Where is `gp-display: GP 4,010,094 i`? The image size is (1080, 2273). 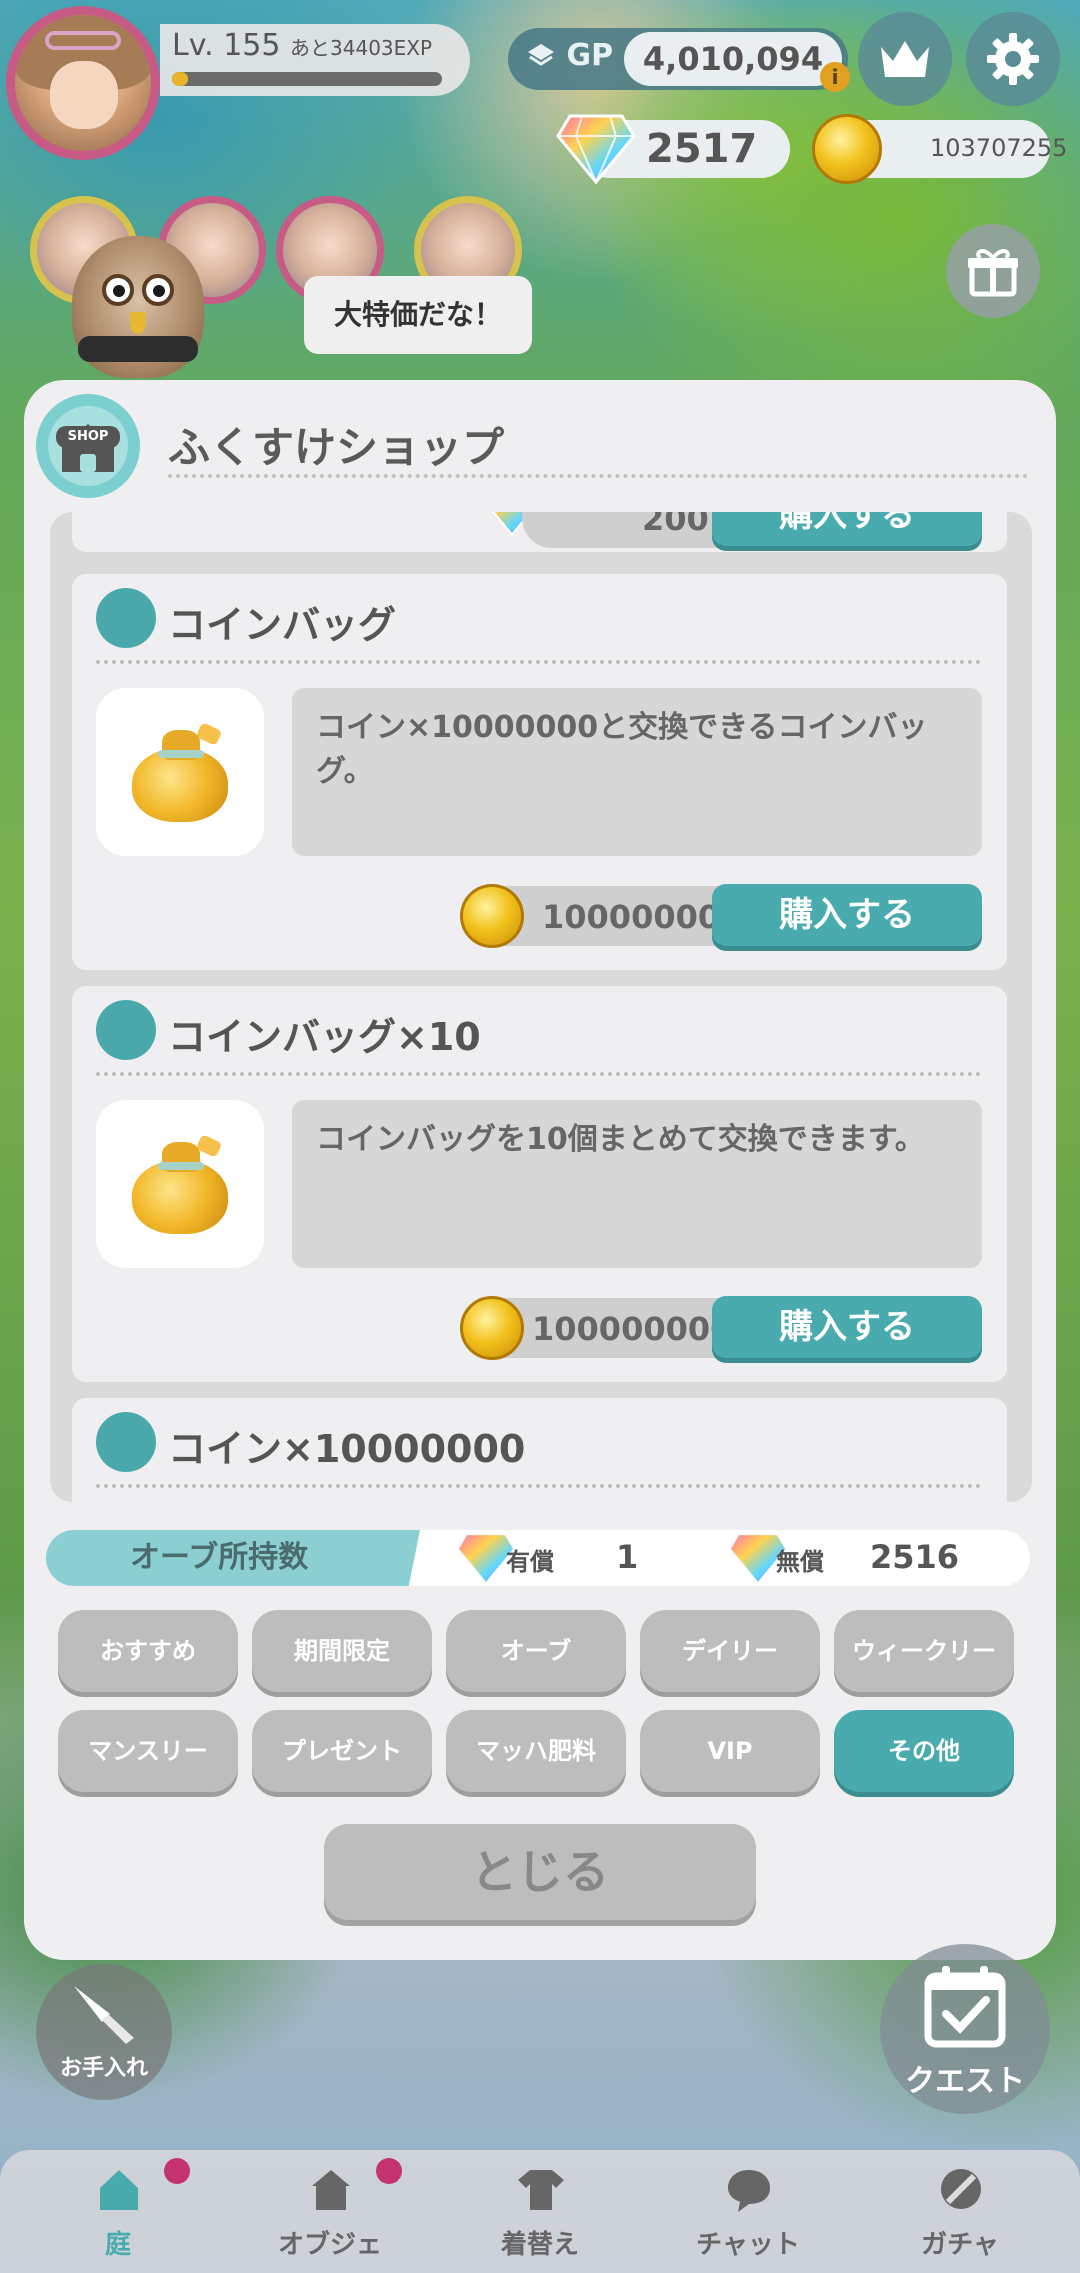
gp-display: GP 4,010,094 i is located at coordinates (679, 60).